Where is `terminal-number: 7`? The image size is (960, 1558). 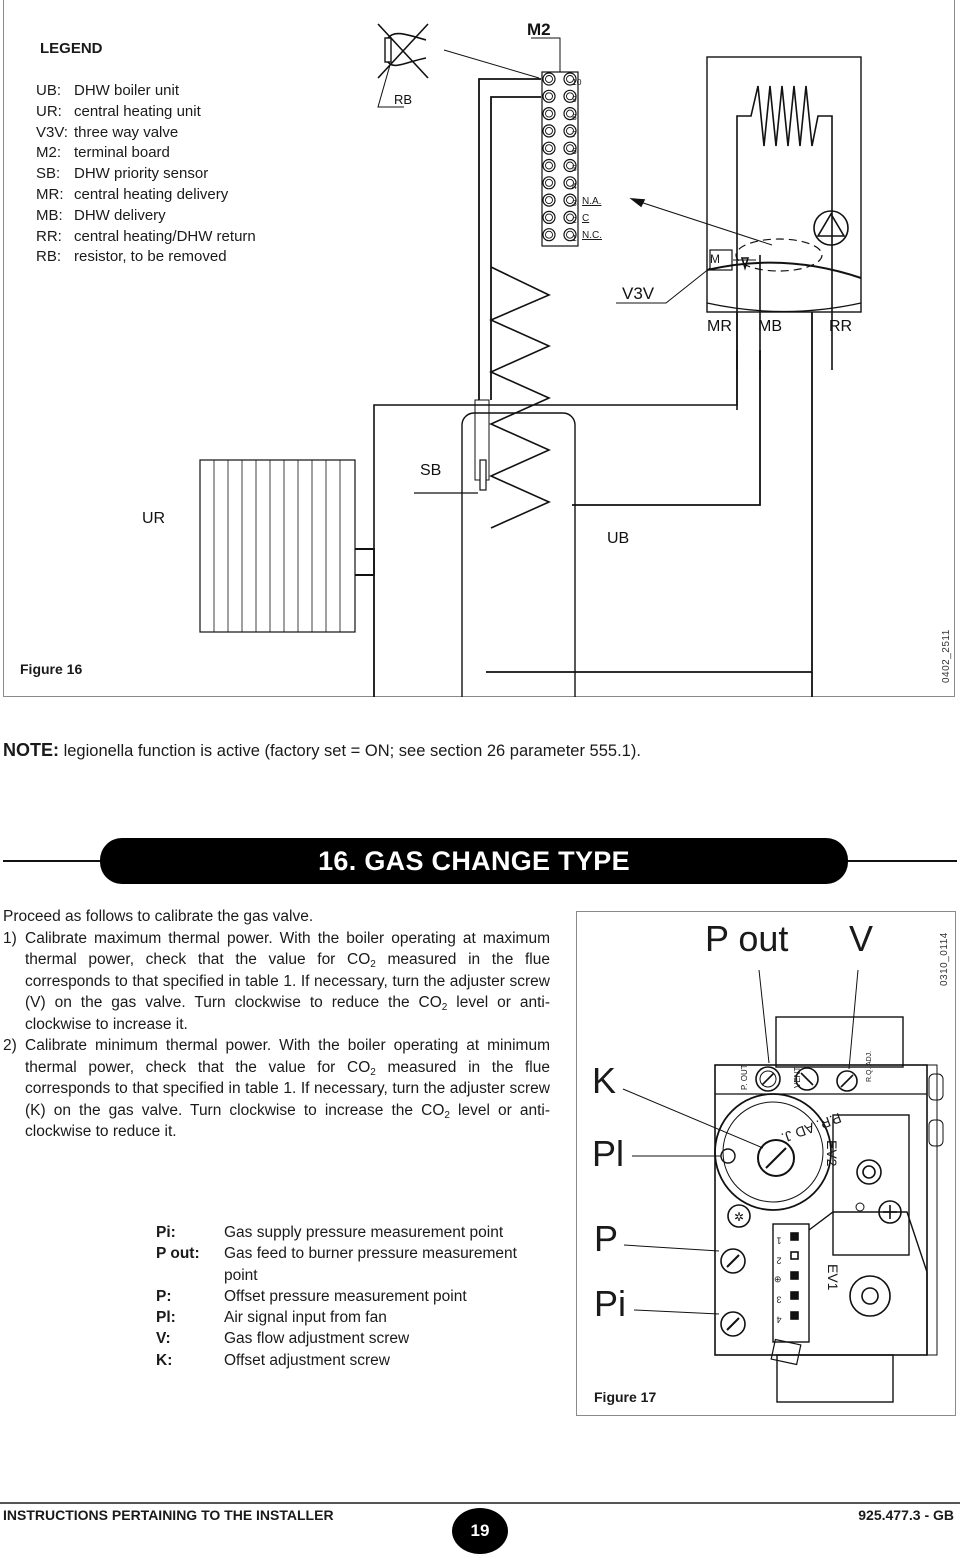 terminal-number: 7 is located at coordinates (574, 133).